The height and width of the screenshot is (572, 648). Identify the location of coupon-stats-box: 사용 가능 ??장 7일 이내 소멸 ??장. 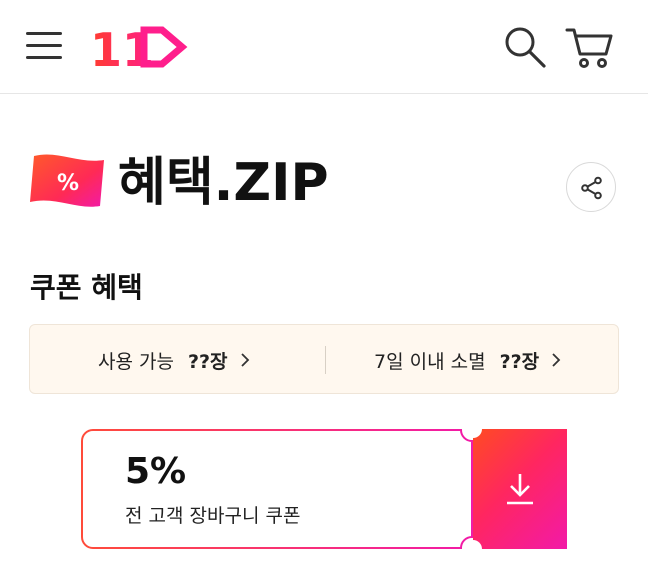
(324, 359).